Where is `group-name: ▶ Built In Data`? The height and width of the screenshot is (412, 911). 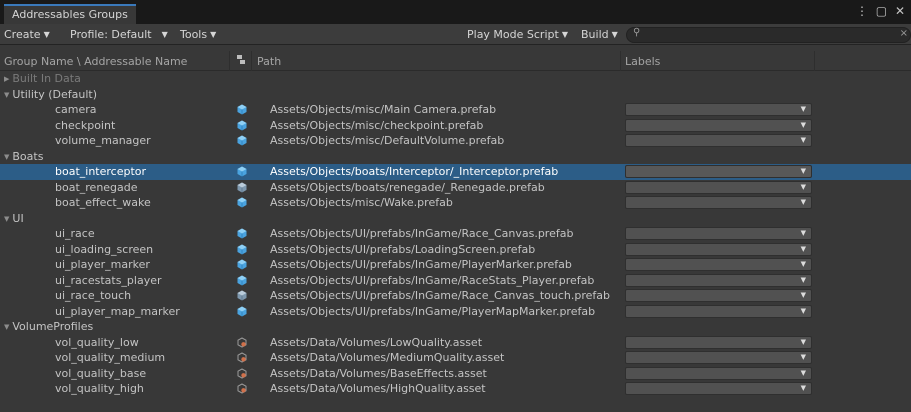 group-name: ▶ Built In Data is located at coordinates (42, 79).